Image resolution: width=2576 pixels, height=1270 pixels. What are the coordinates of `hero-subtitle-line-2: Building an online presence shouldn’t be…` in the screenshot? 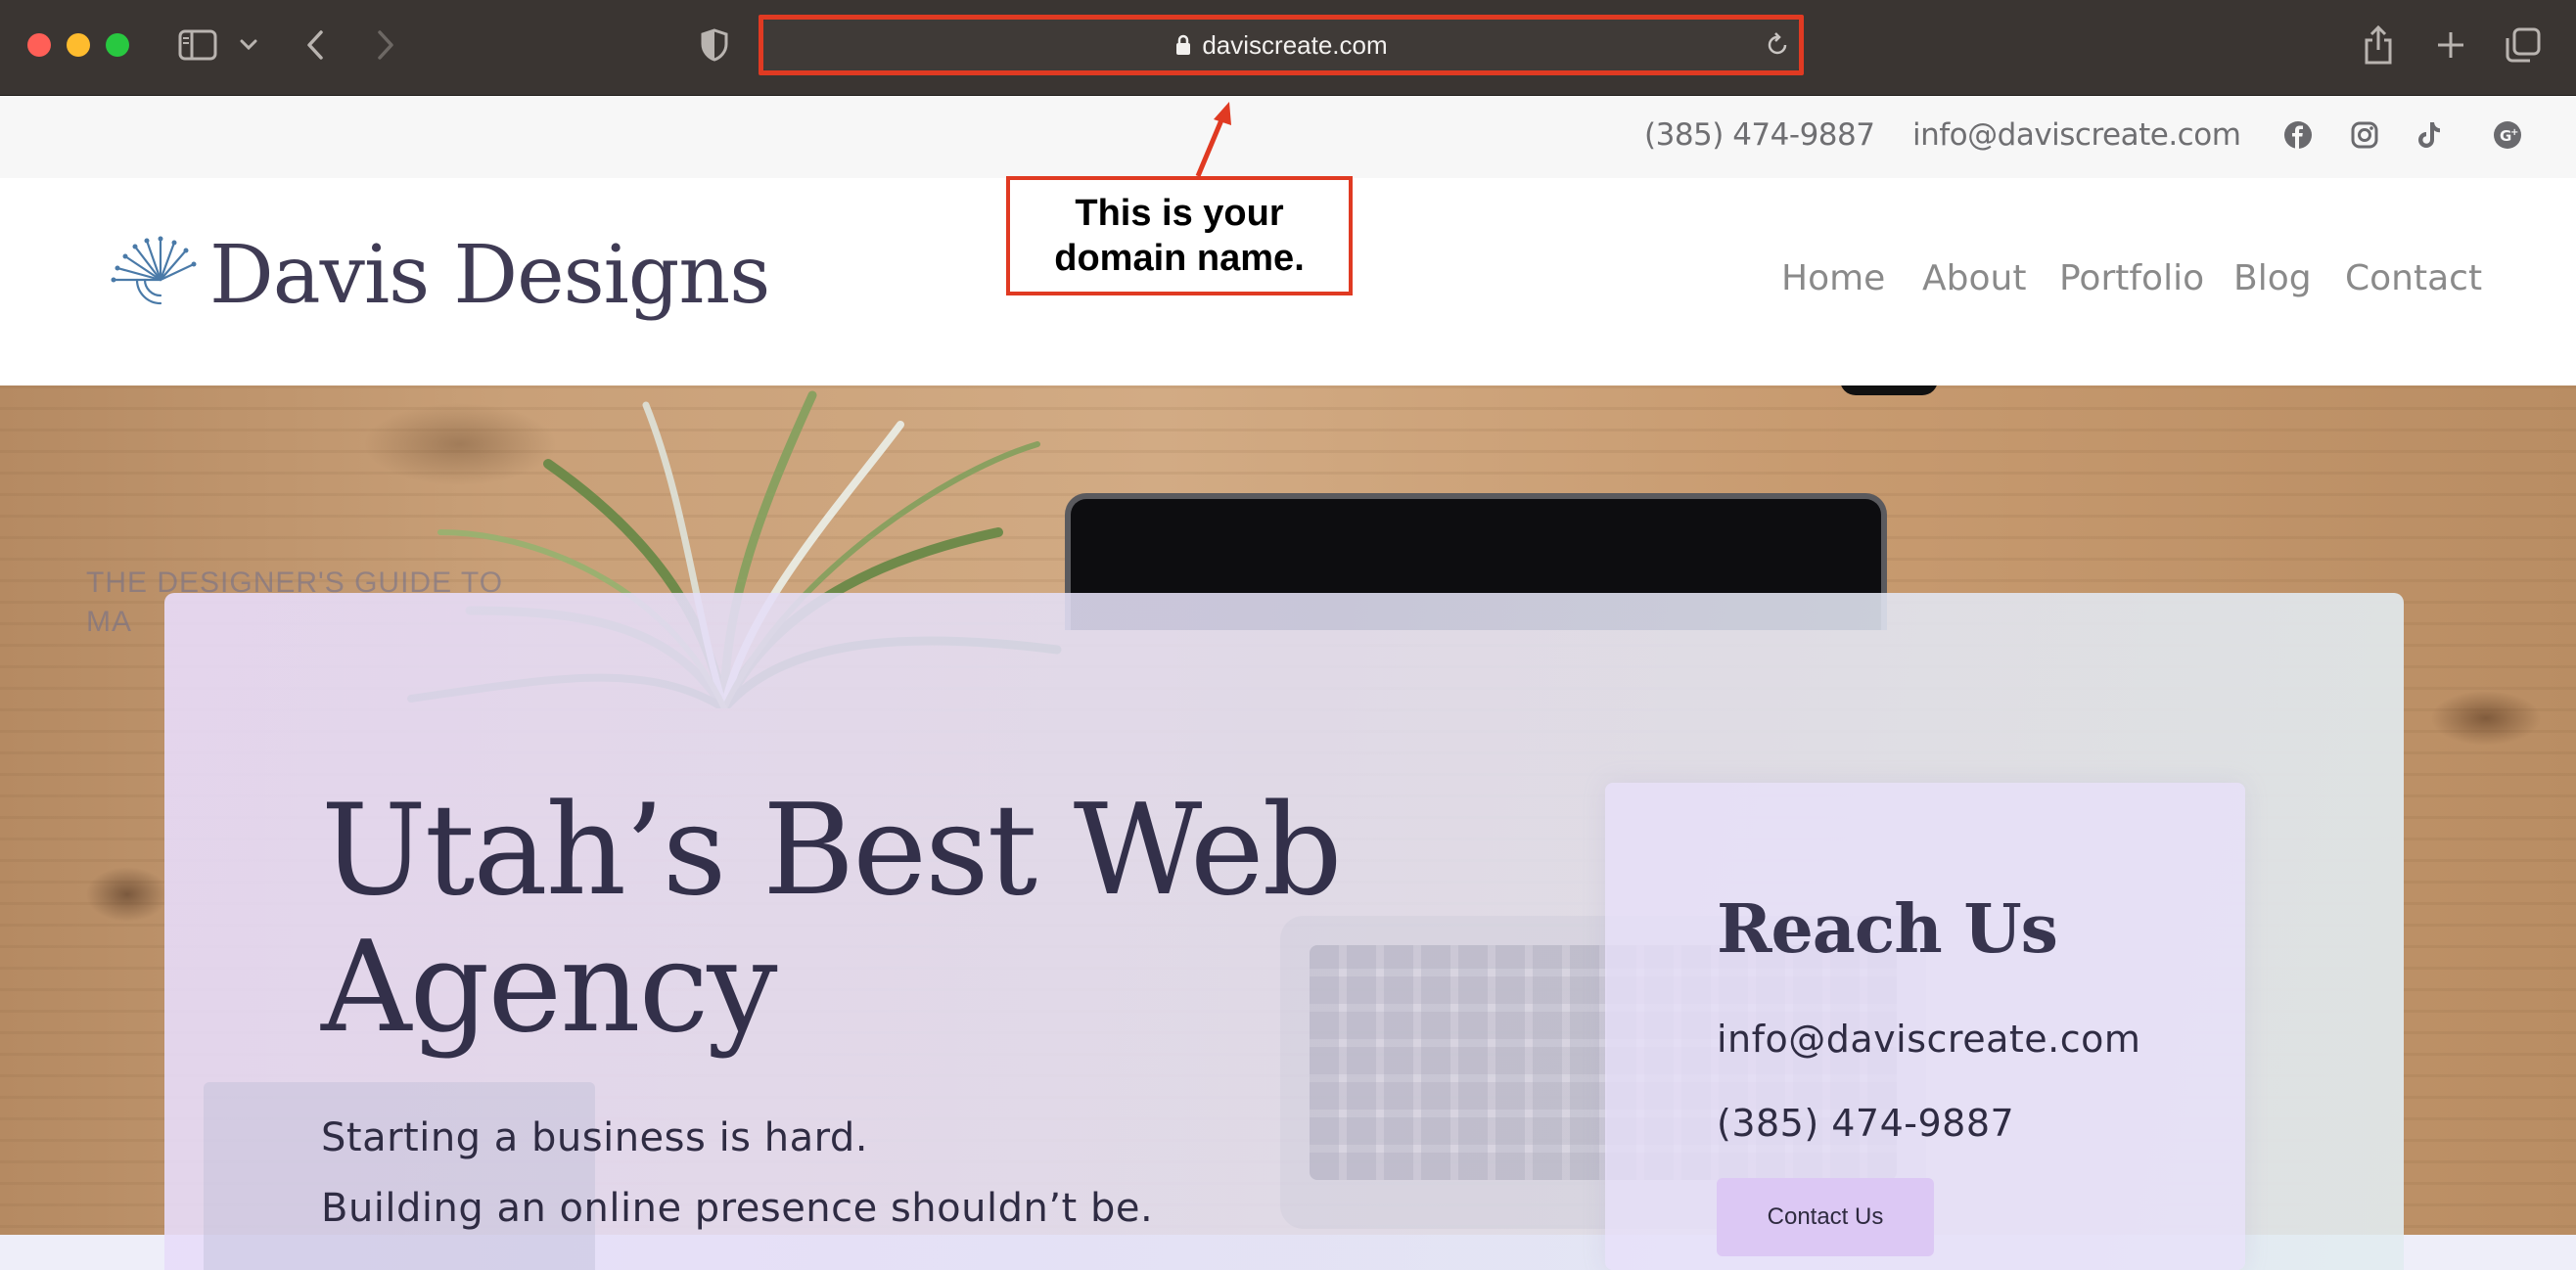 It's located at (737, 1208).